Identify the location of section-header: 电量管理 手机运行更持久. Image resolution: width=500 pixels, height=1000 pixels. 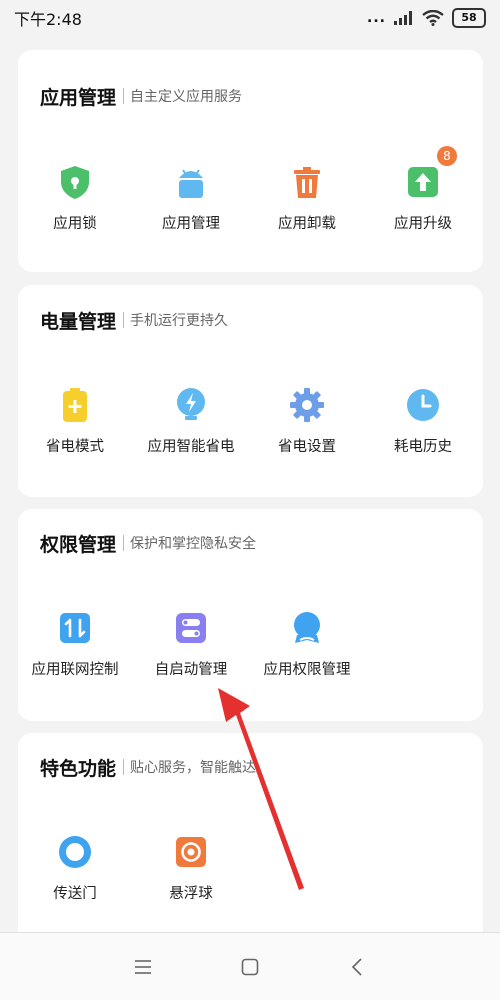
(134, 320).